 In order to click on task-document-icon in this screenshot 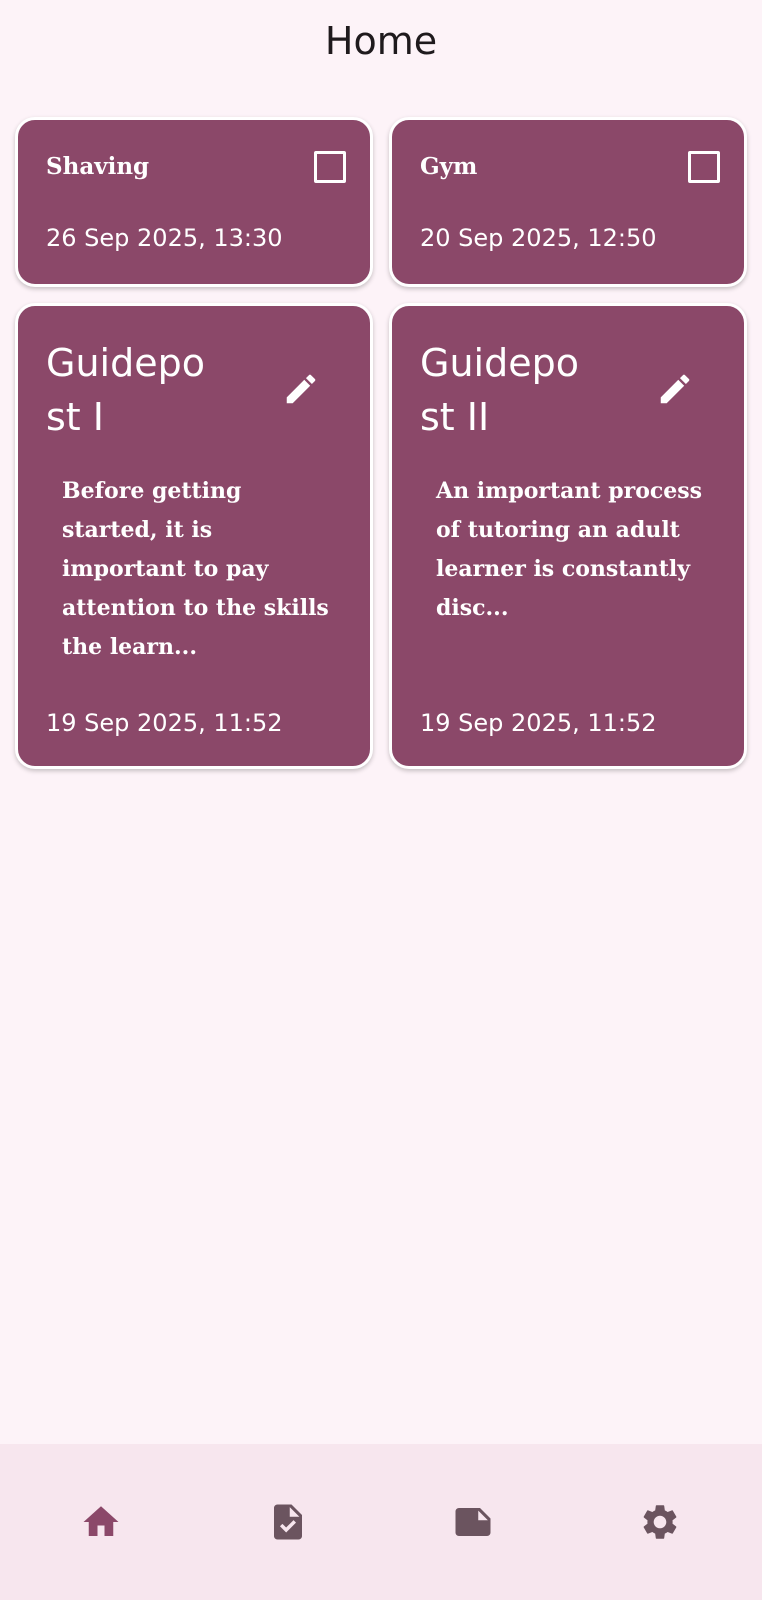, I will do `click(288, 1522)`.